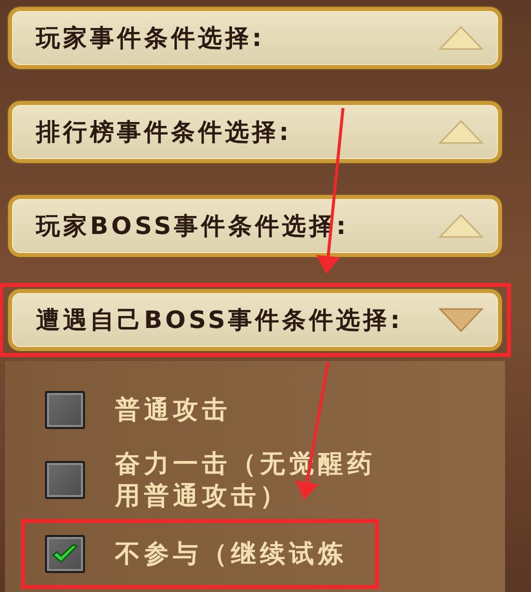 The height and width of the screenshot is (592, 531). I want to click on option-label: 普通攻击, so click(173, 410).